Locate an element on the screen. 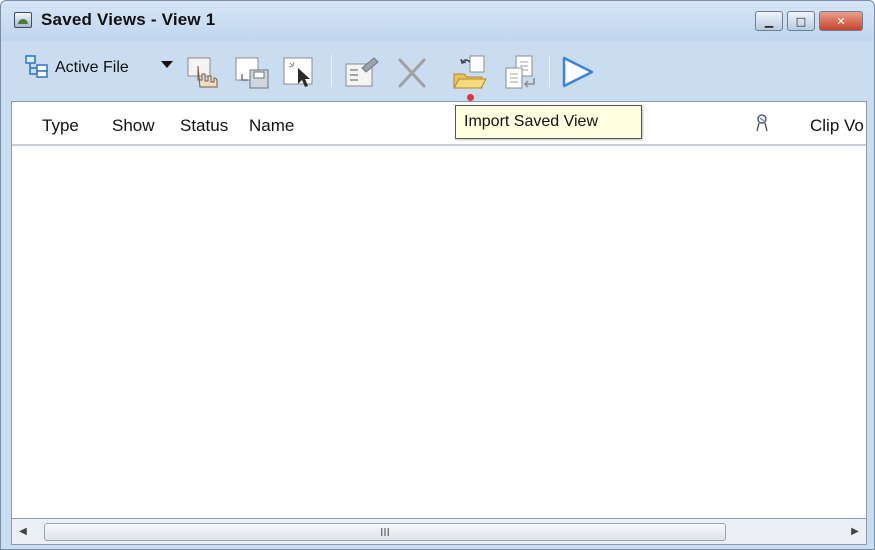 This screenshot has width=875, height=550. maximize-button: □ is located at coordinates (801, 21).